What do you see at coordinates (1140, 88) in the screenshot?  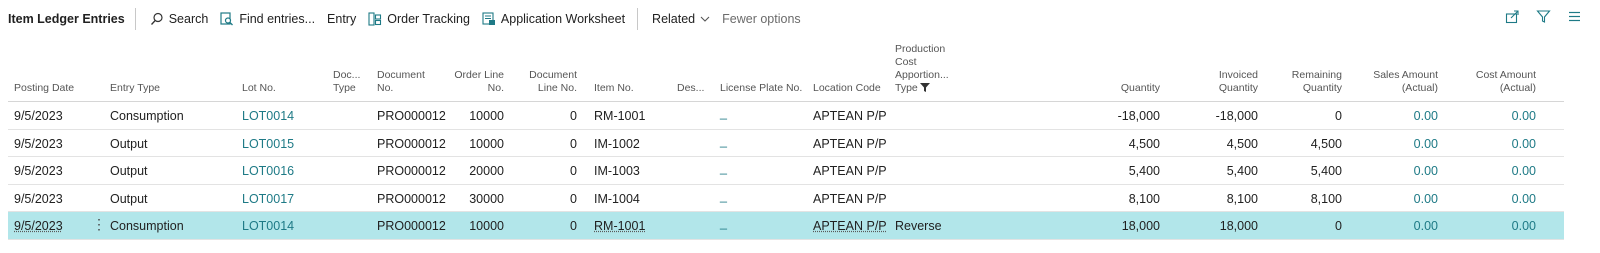 I see `col-quantity: Quantity` at bounding box center [1140, 88].